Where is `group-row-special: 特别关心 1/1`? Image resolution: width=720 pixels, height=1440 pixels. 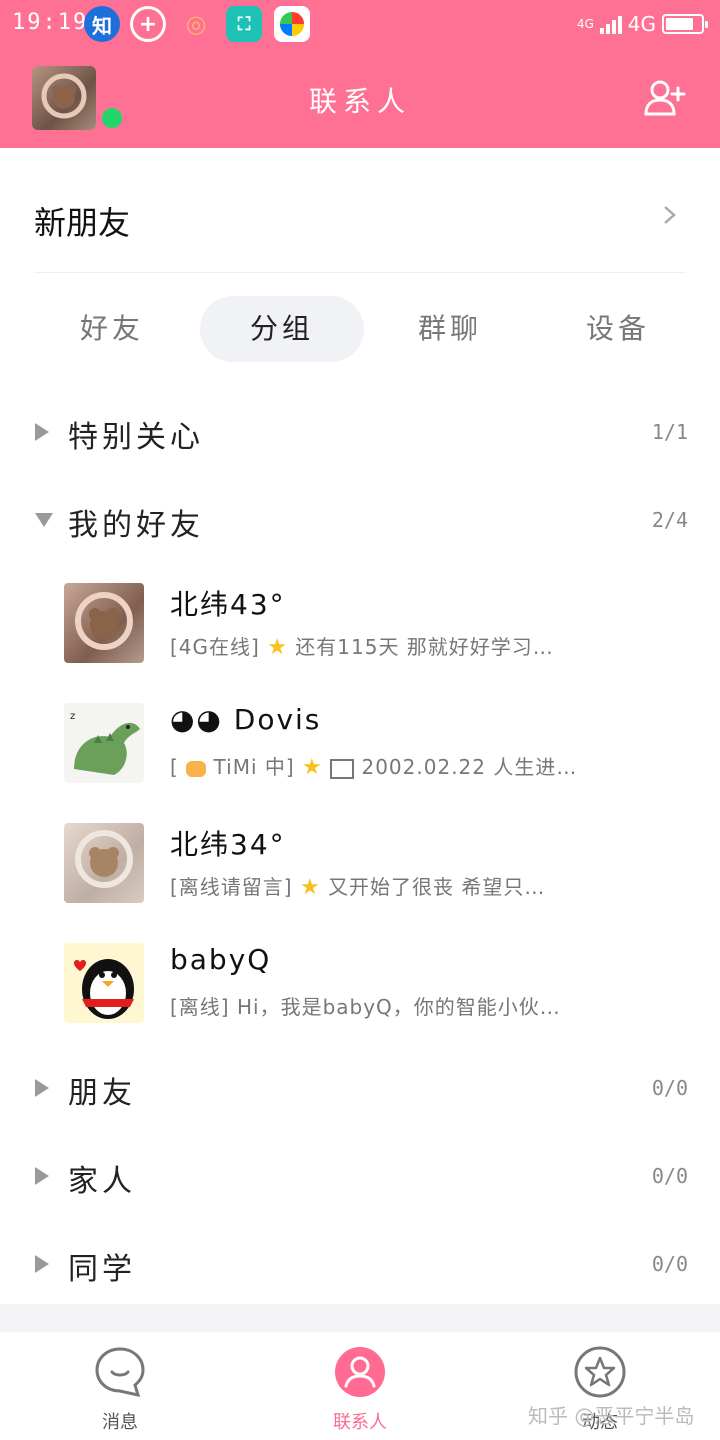 group-row-special: 特别关心 1/1 is located at coordinates (360, 432).